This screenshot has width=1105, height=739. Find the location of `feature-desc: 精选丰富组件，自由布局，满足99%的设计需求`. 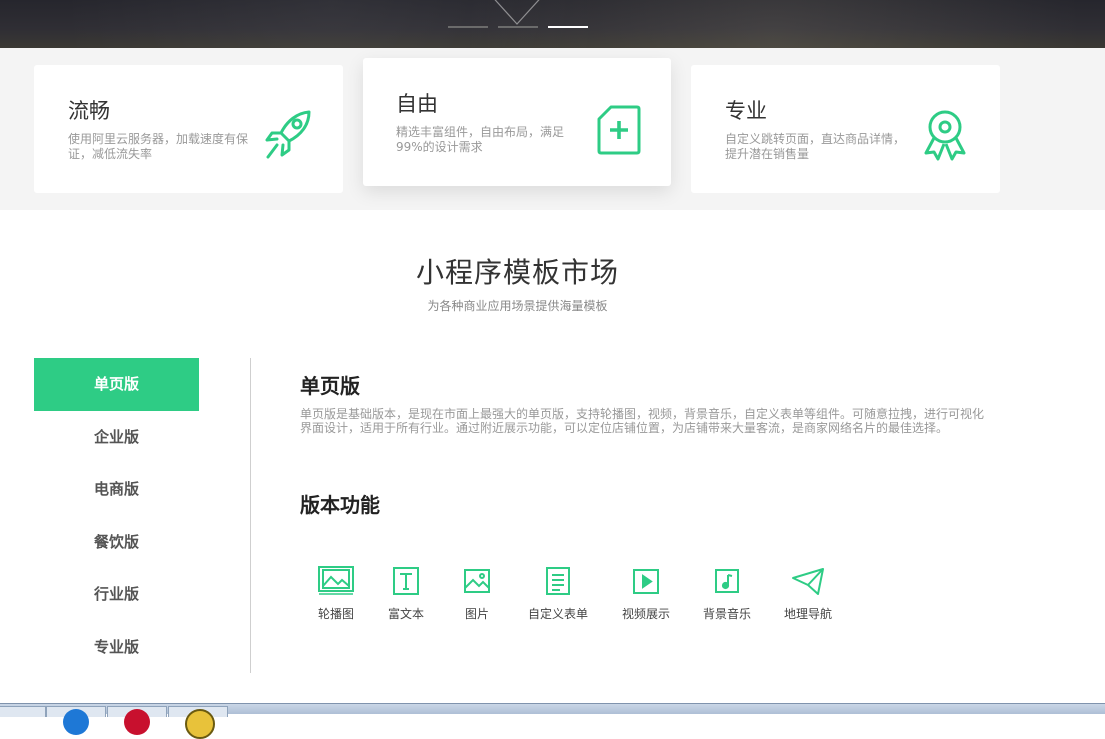

feature-desc: 精选丰富组件，自由布局，满足99%的设计需求 is located at coordinates (480, 139).